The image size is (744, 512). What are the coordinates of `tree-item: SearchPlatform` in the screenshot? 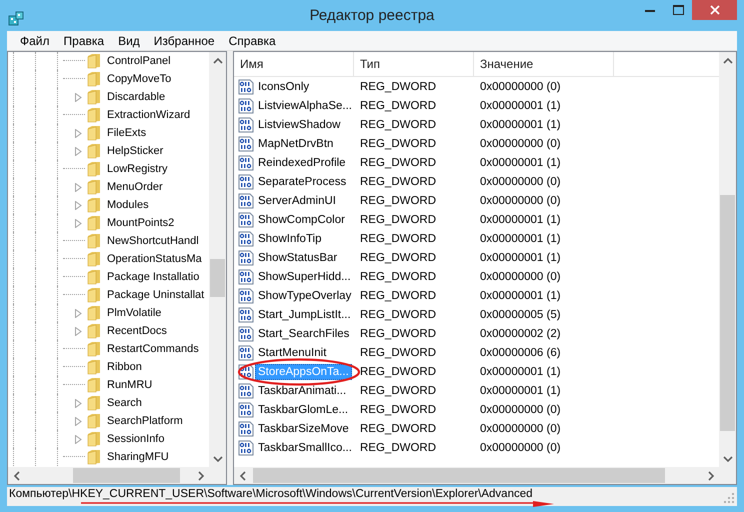 It's located at (145, 421).